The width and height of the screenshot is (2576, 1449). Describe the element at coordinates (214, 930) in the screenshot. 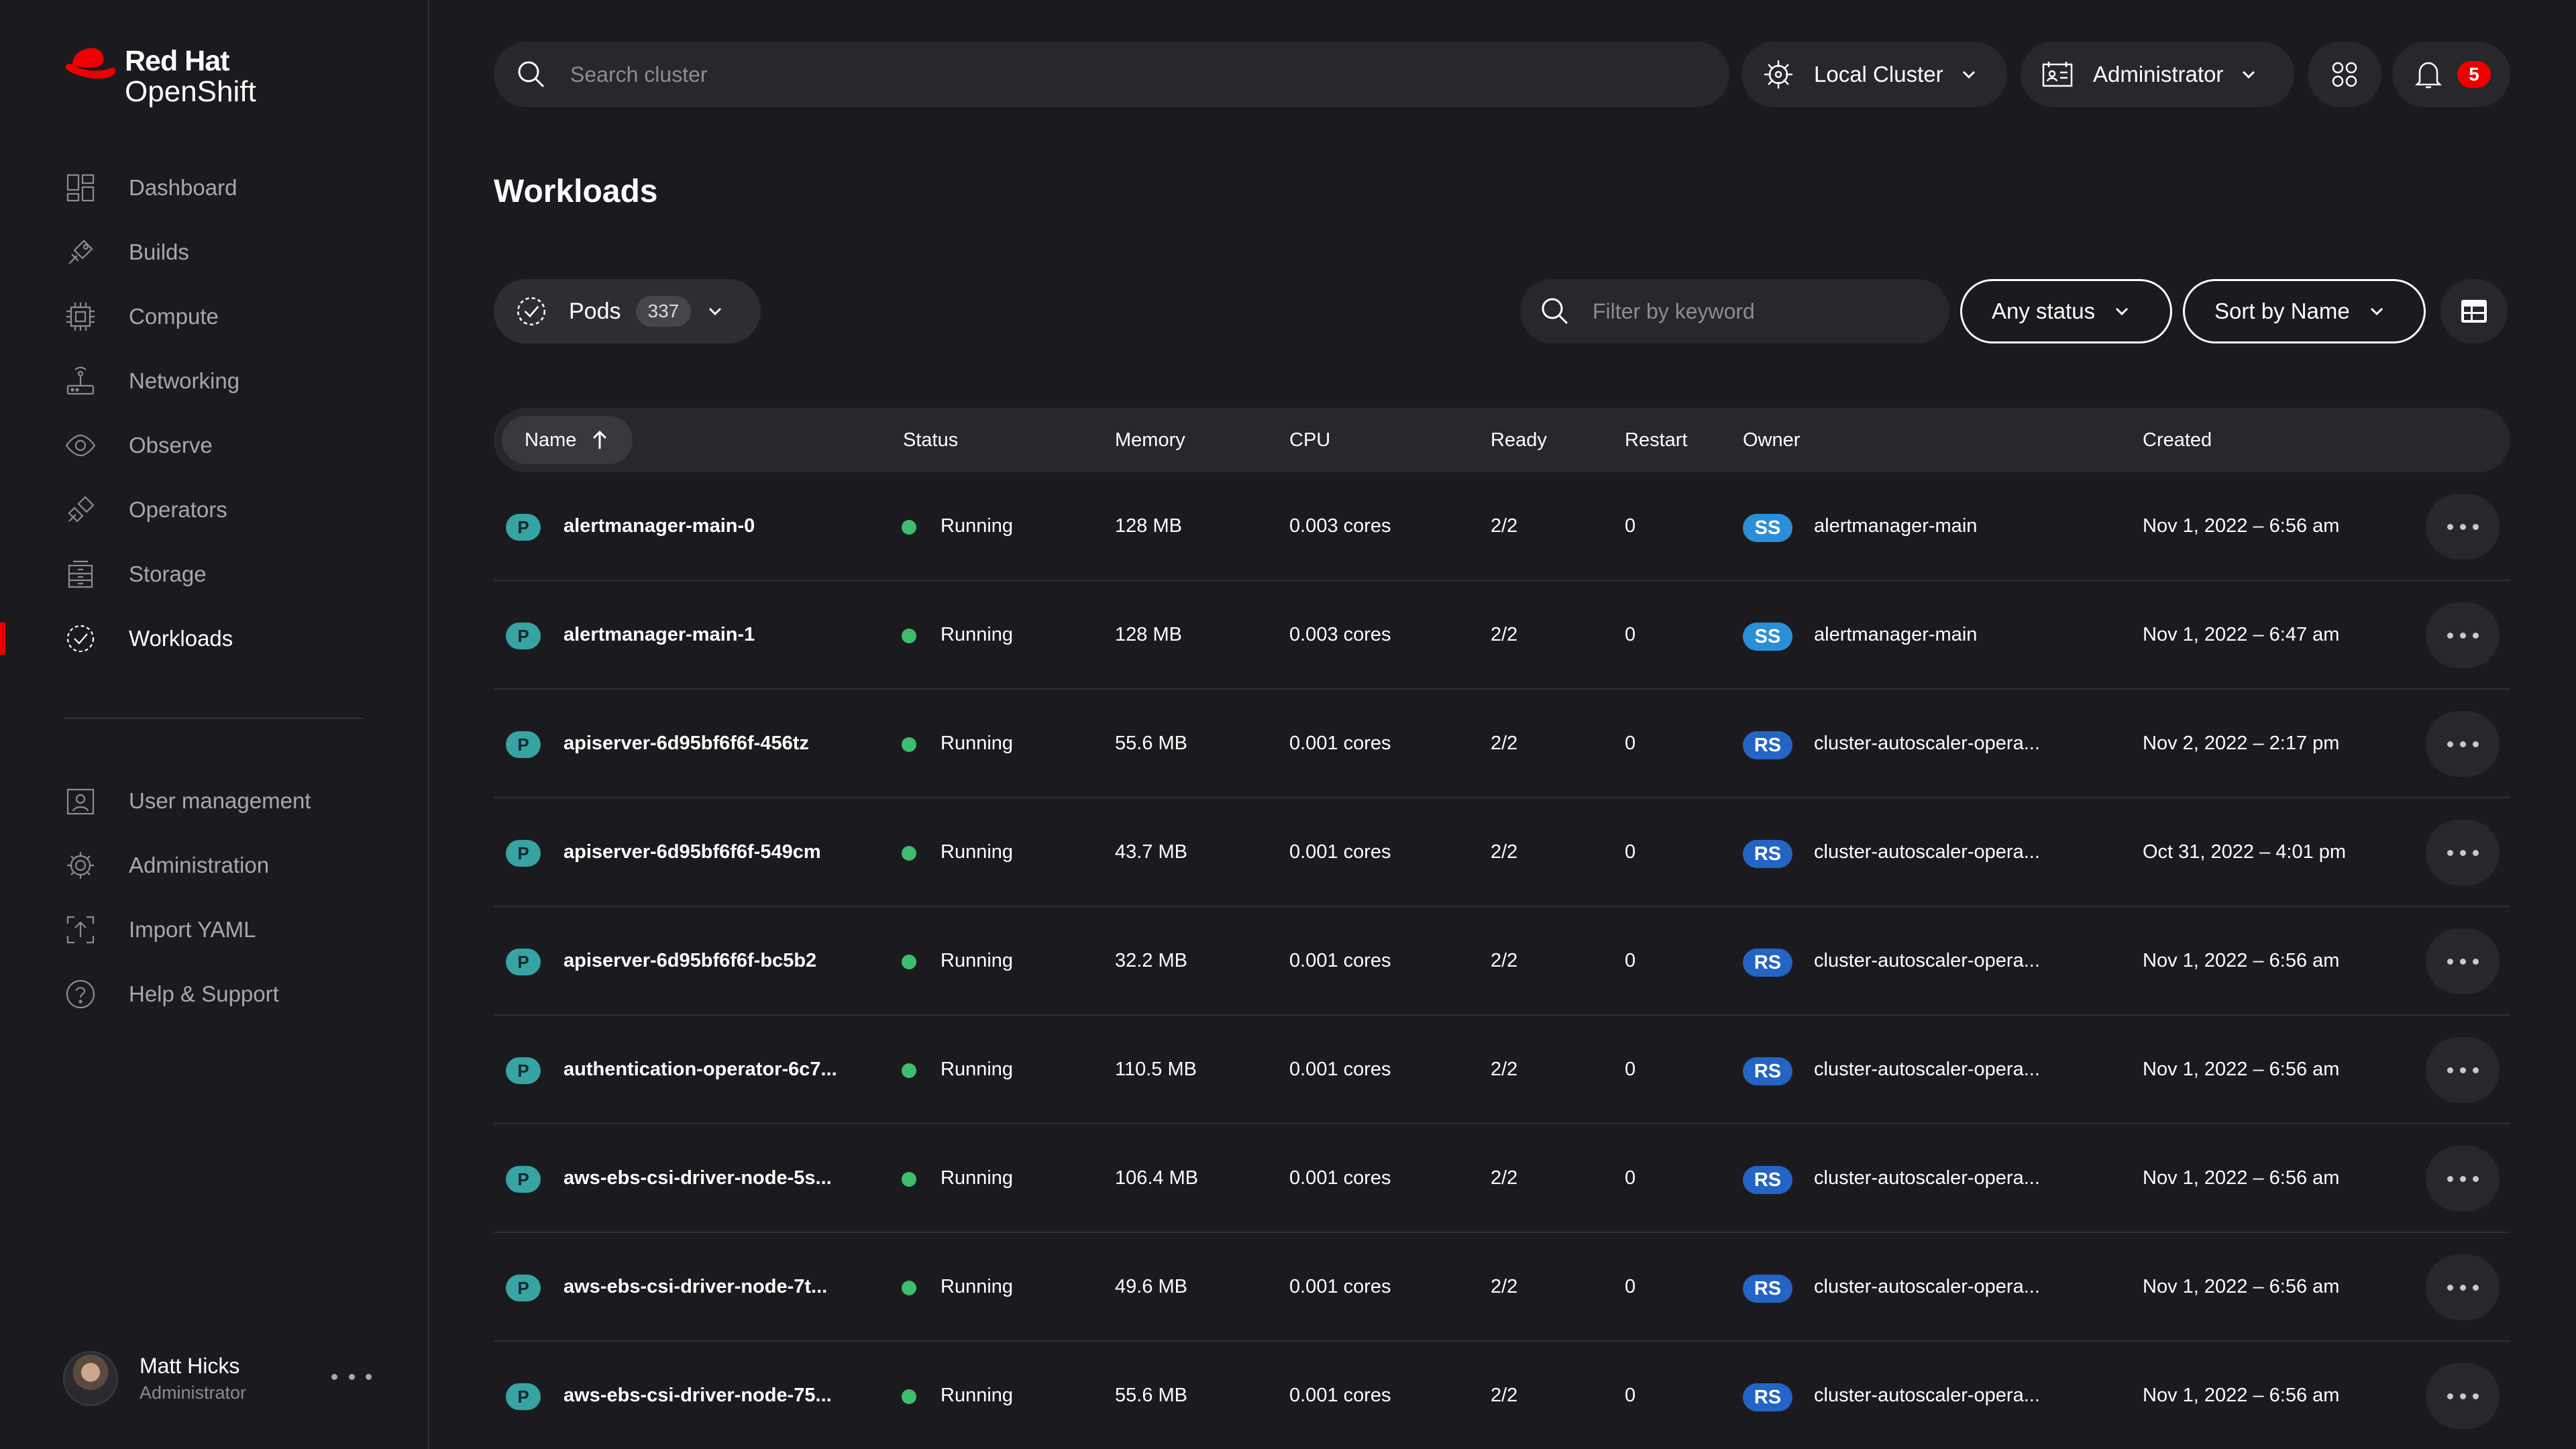

I see `nav-item-import-yaml: Import YAML` at that location.